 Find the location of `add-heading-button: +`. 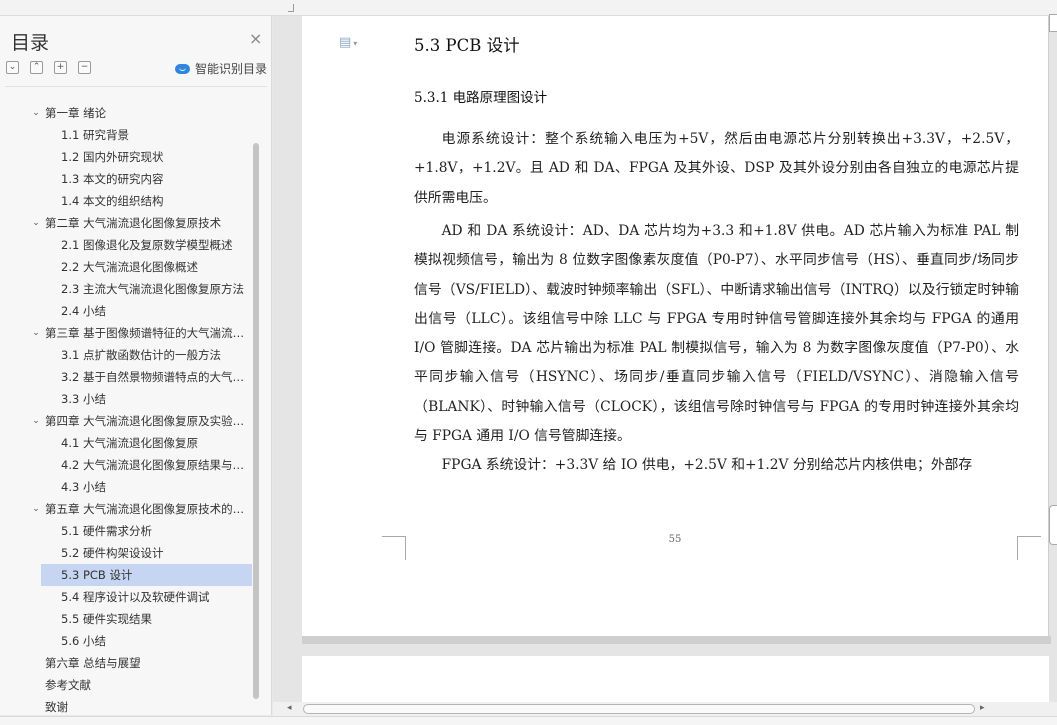

add-heading-button: + is located at coordinates (60, 67).